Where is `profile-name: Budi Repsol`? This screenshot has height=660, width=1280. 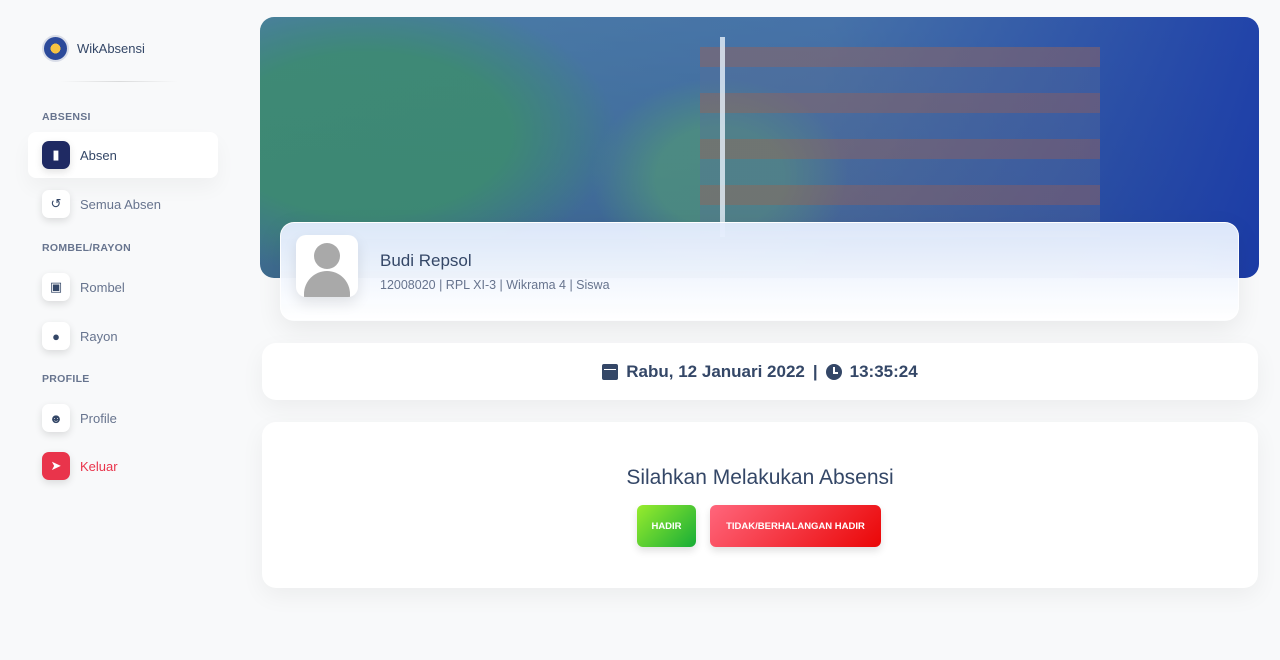
profile-name: Budi Repsol is located at coordinates (426, 260).